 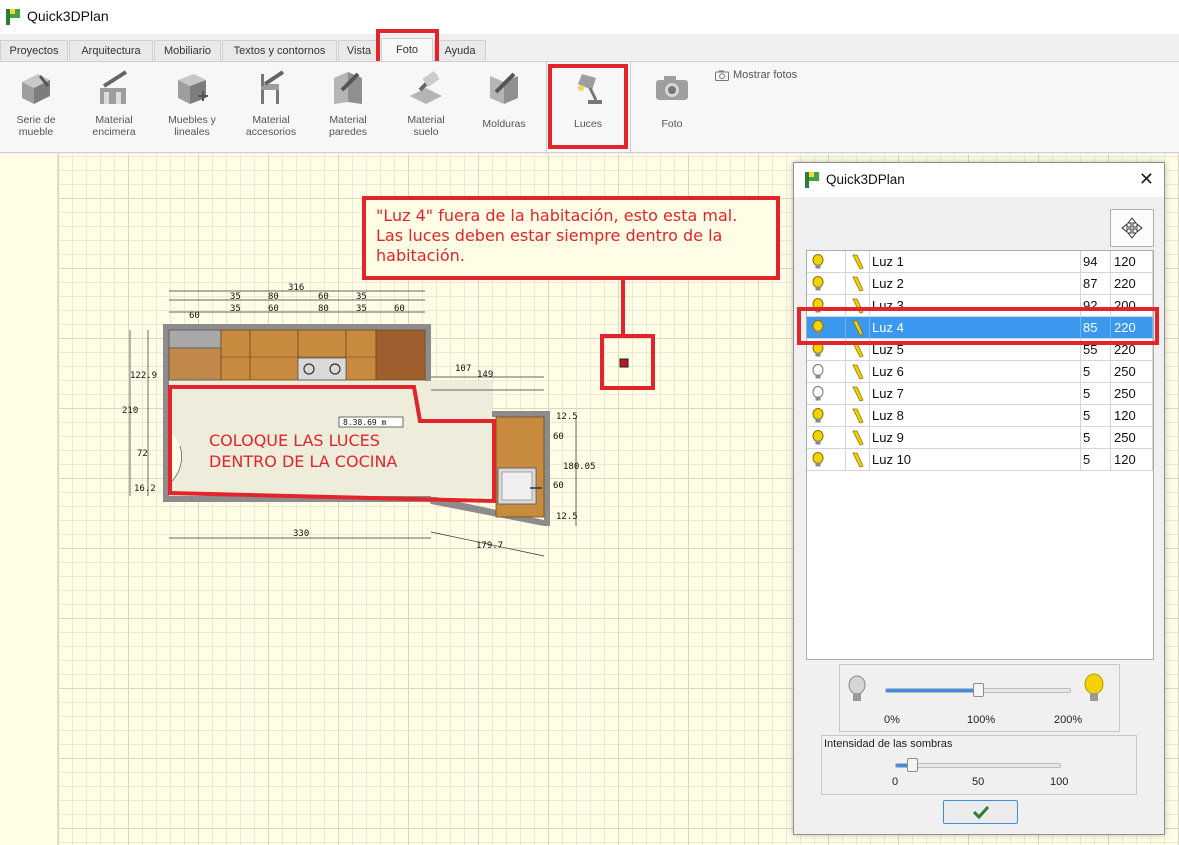 I want to click on light-row: Luz 9 5 250, so click(x=980, y=438).